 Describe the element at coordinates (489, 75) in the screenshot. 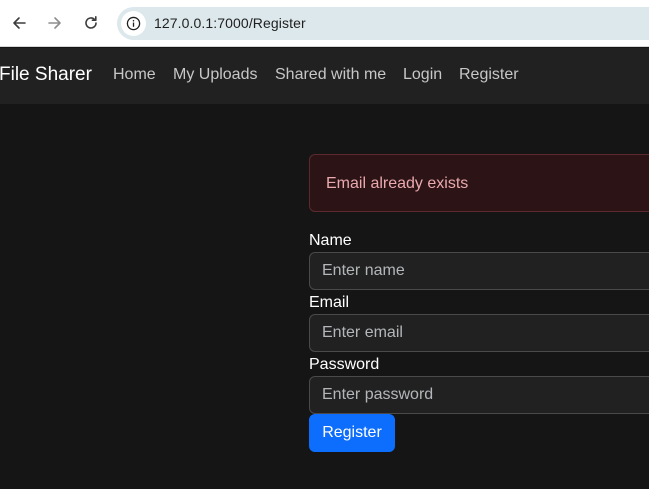

I see `nav-link-register: Register` at that location.